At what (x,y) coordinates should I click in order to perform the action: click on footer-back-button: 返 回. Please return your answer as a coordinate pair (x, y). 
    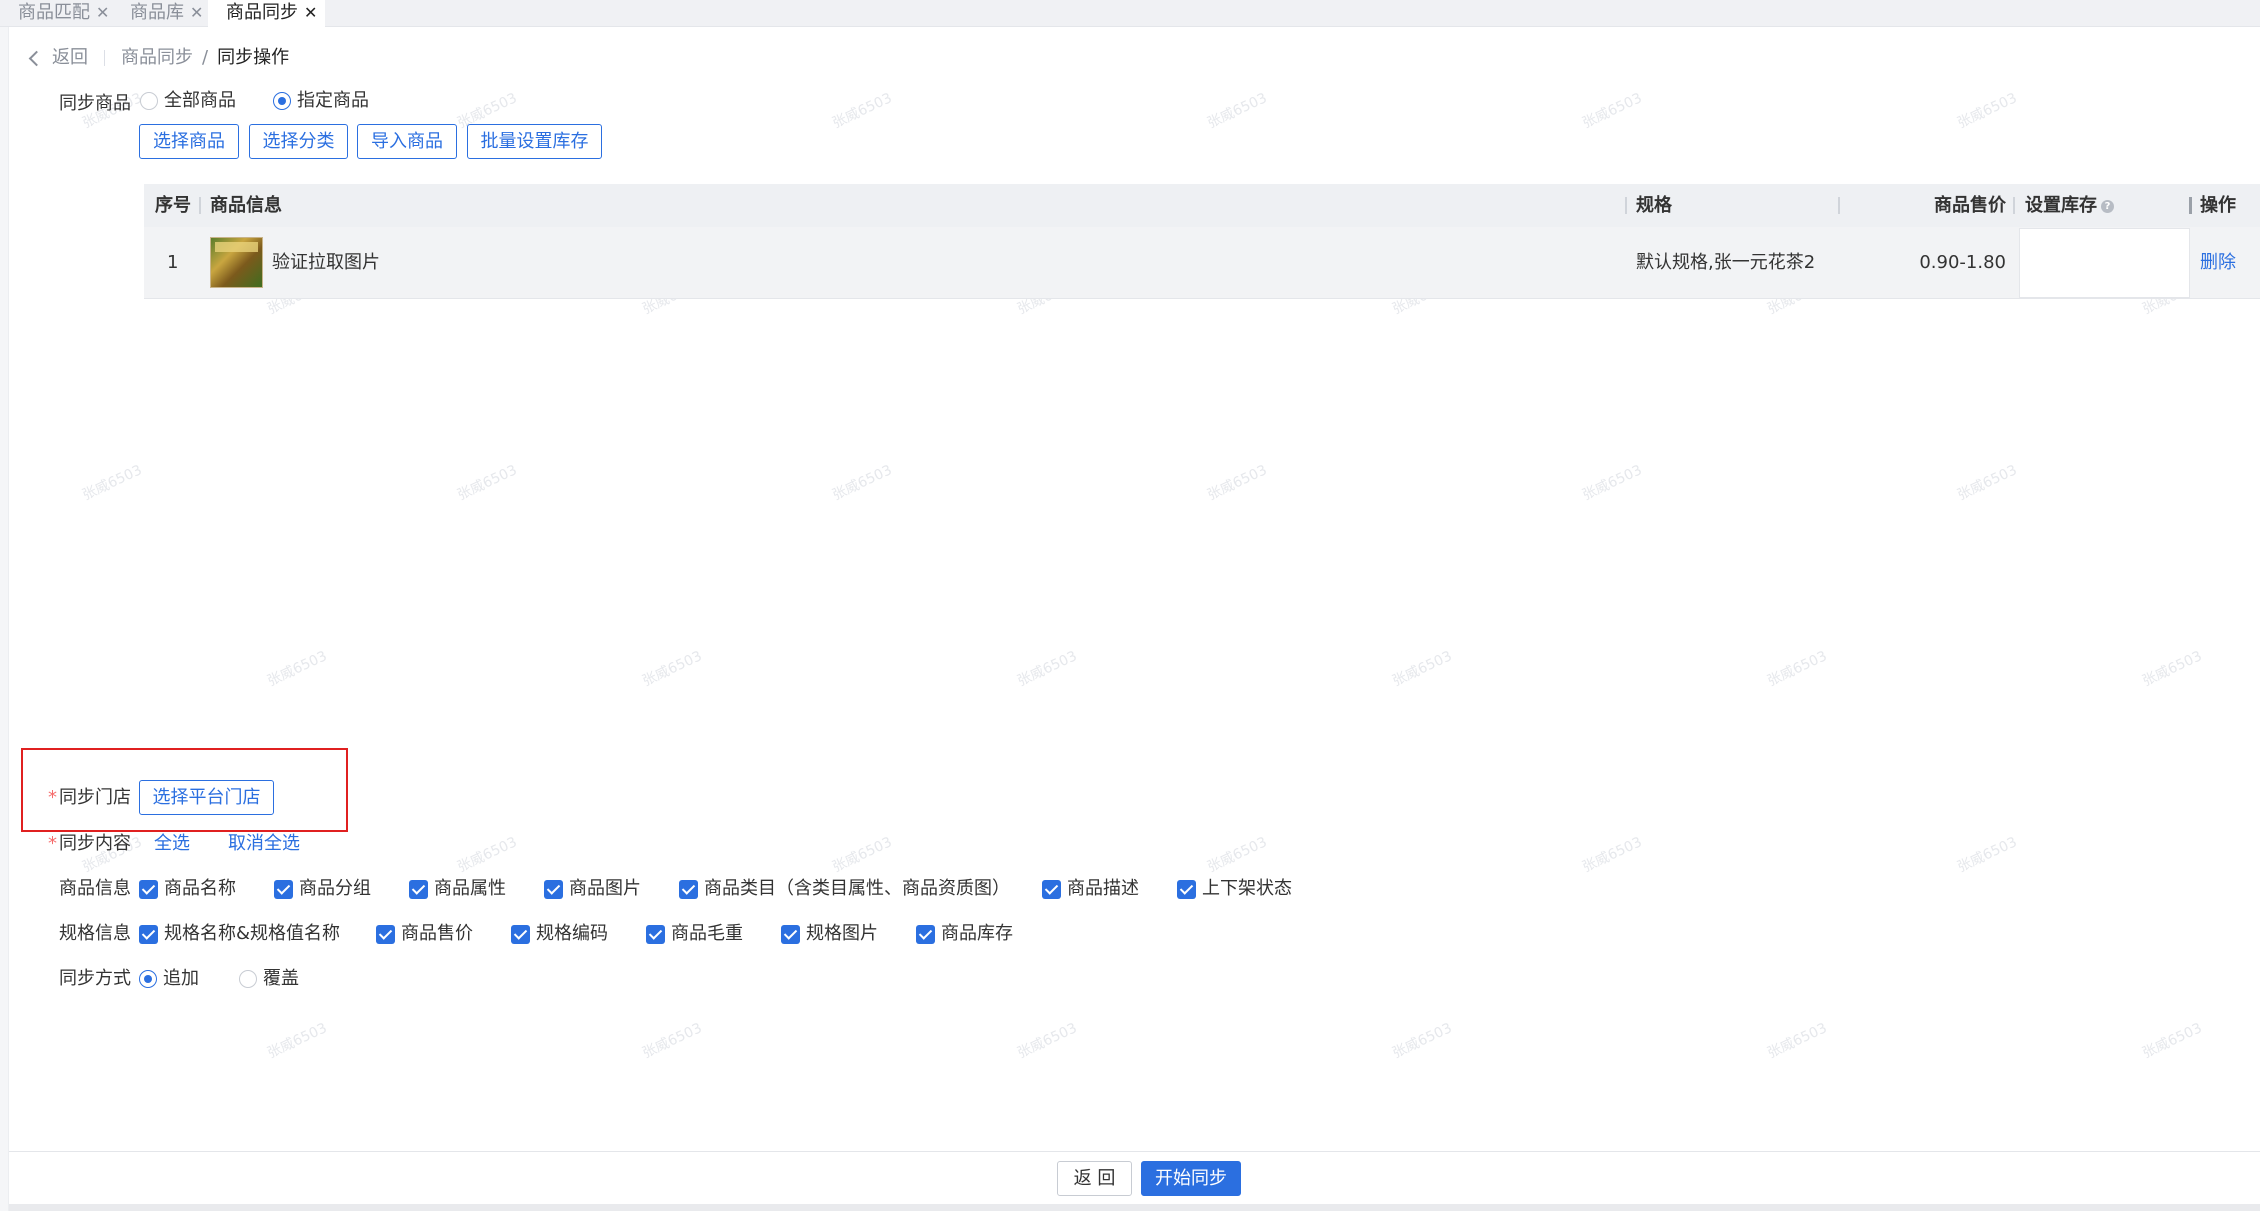
    Looking at the image, I should click on (1094, 1178).